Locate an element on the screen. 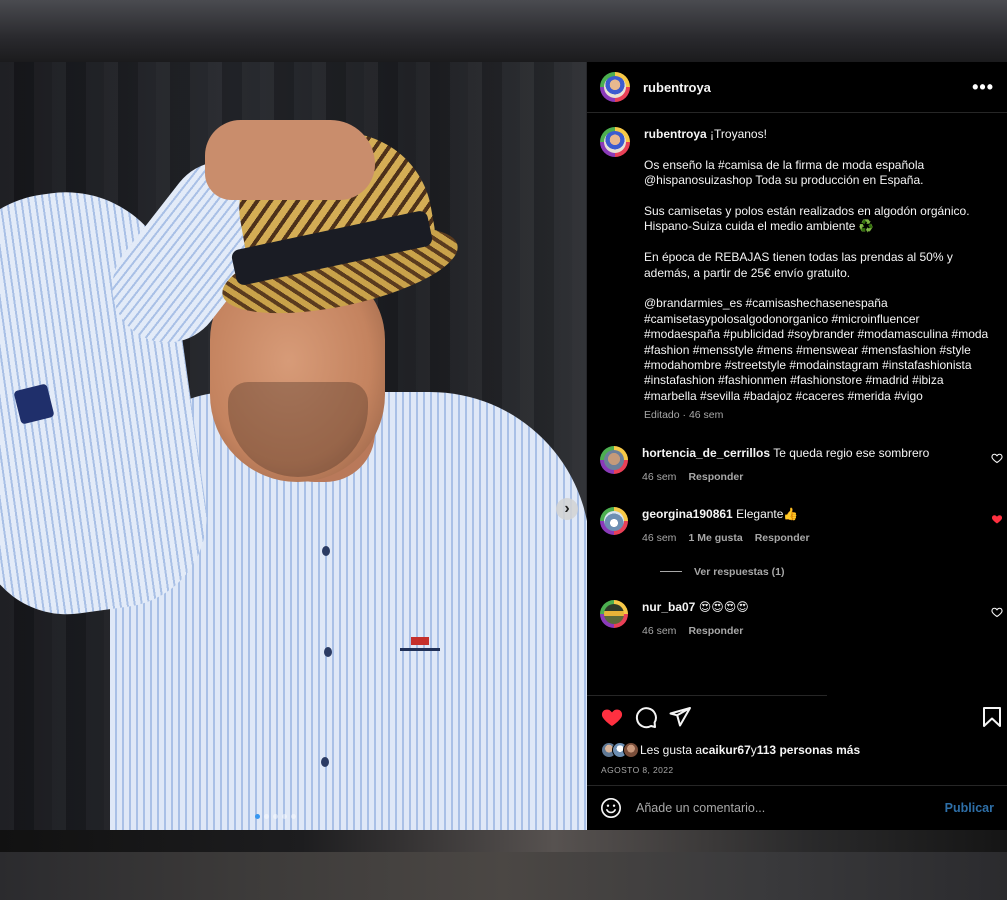 The image size is (1007, 900). add-comment-bar: Añade un comentario... Publicar is located at coordinates (797, 807).